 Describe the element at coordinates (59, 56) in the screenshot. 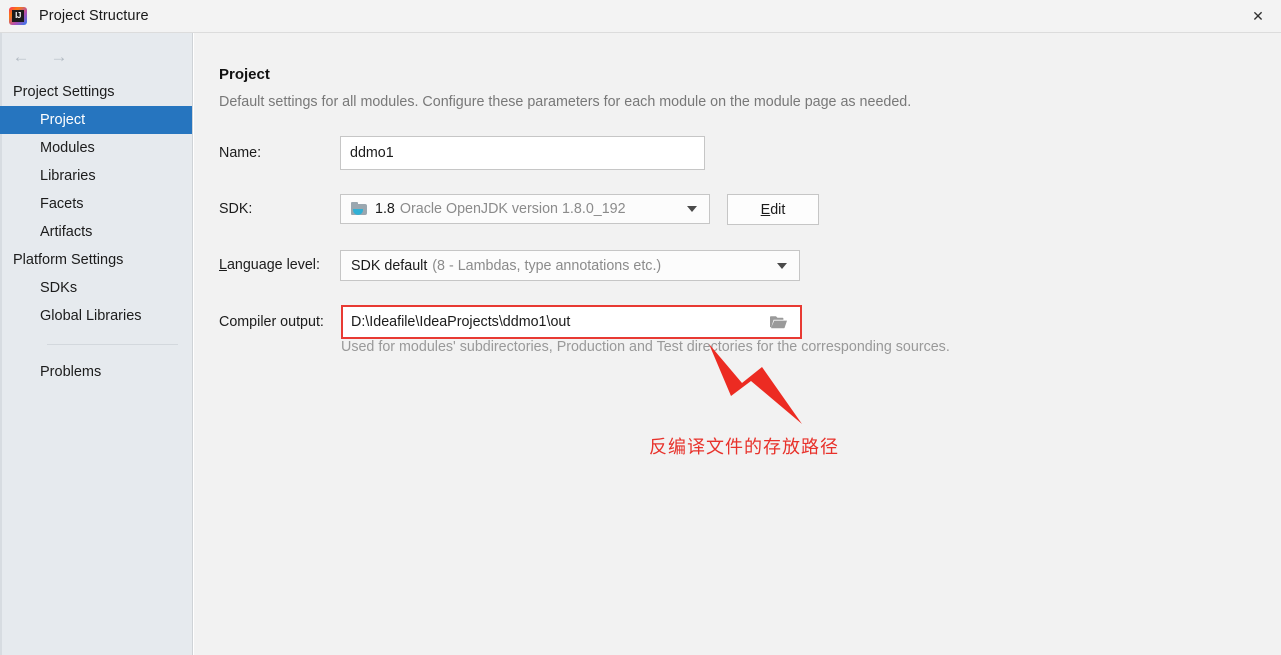

I see `forward-arrow-icon: →` at that location.